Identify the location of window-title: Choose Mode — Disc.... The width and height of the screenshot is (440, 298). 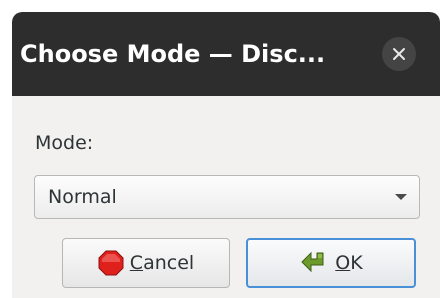
(173, 54).